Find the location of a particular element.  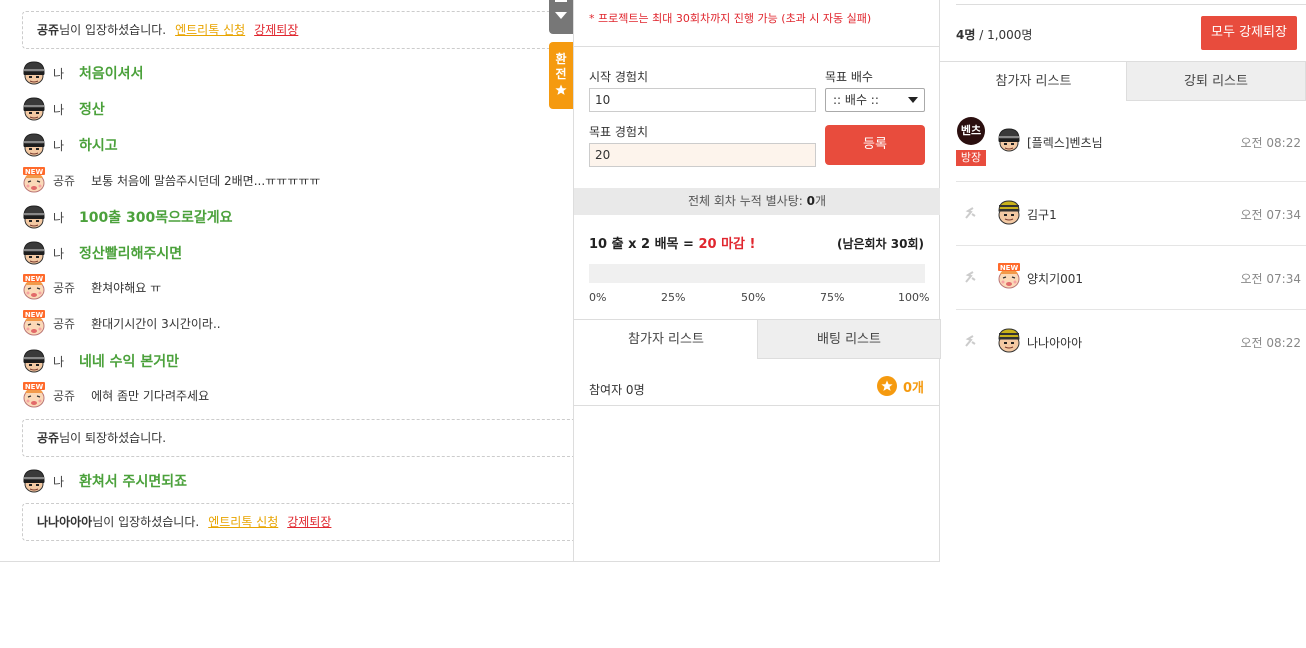

start-exp-label: 시작 경험치 is located at coordinates (619, 77).